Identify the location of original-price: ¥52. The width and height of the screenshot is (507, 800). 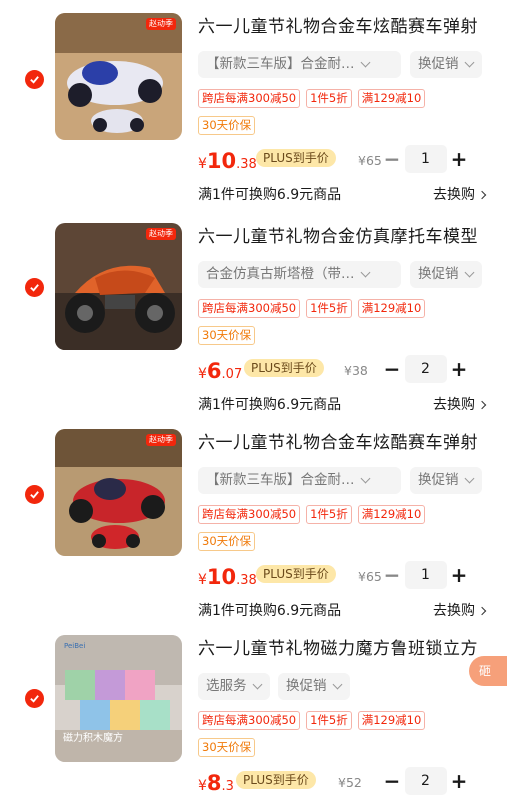
(350, 782).